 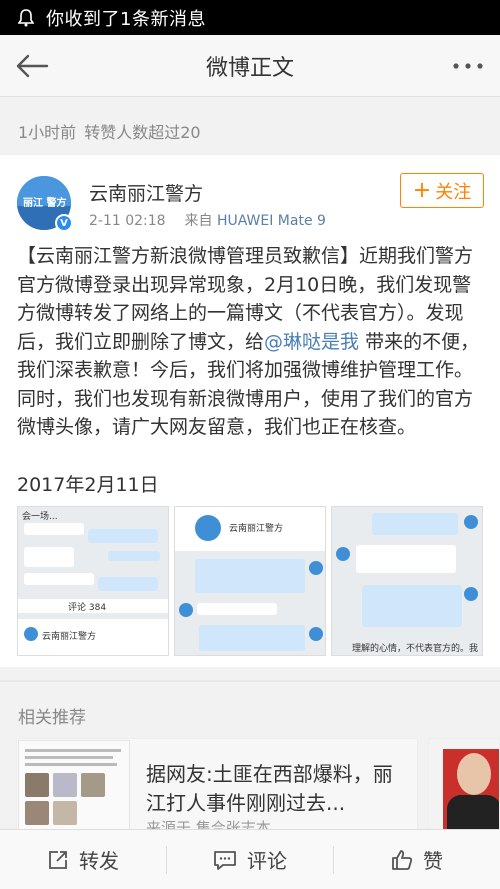 What do you see at coordinates (52, 718) in the screenshot?
I see `related-section-title: 相关推荐` at bounding box center [52, 718].